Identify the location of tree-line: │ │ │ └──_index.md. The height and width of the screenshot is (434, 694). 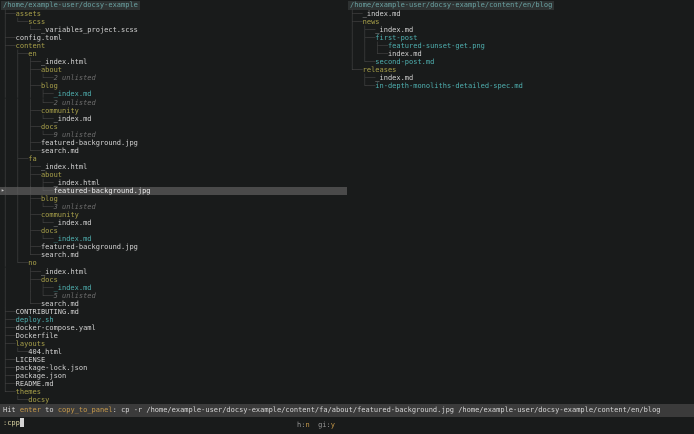
(173, 119).